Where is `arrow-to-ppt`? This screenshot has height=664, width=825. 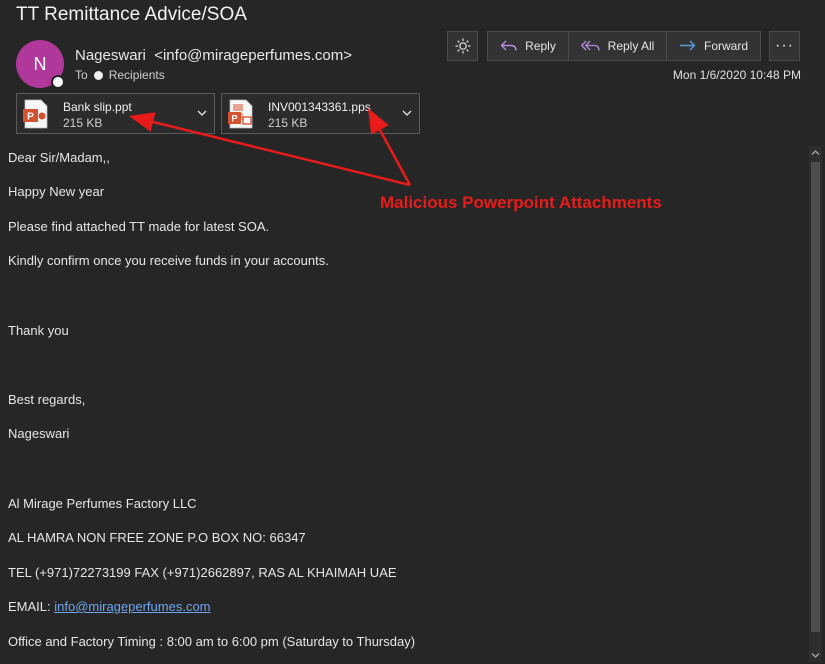
arrow-to-ppt is located at coordinates (269, 149).